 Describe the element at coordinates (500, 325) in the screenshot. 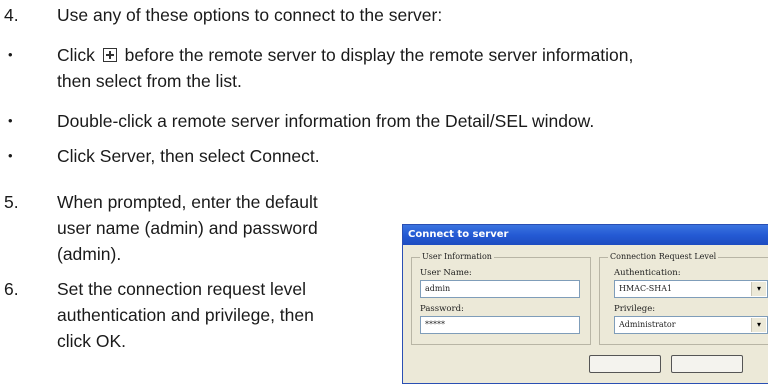

I see `password-field: *****` at that location.